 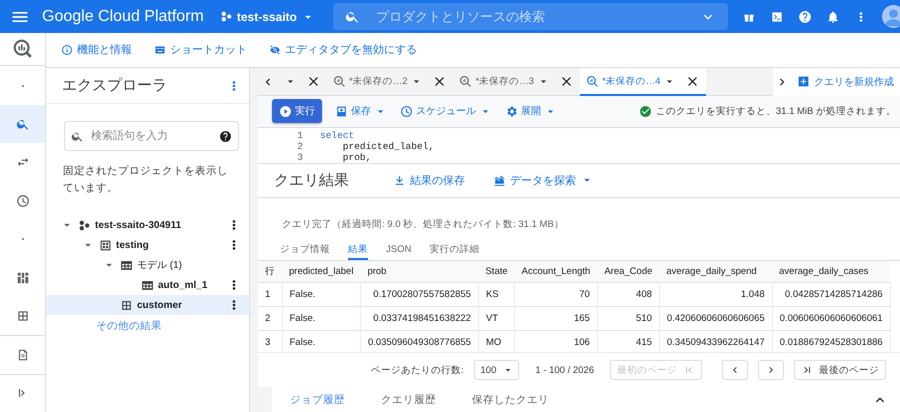 What do you see at coordinates (419, 271) in the screenshot?
I see `column-header: prob` at bounding box center [419, 271].